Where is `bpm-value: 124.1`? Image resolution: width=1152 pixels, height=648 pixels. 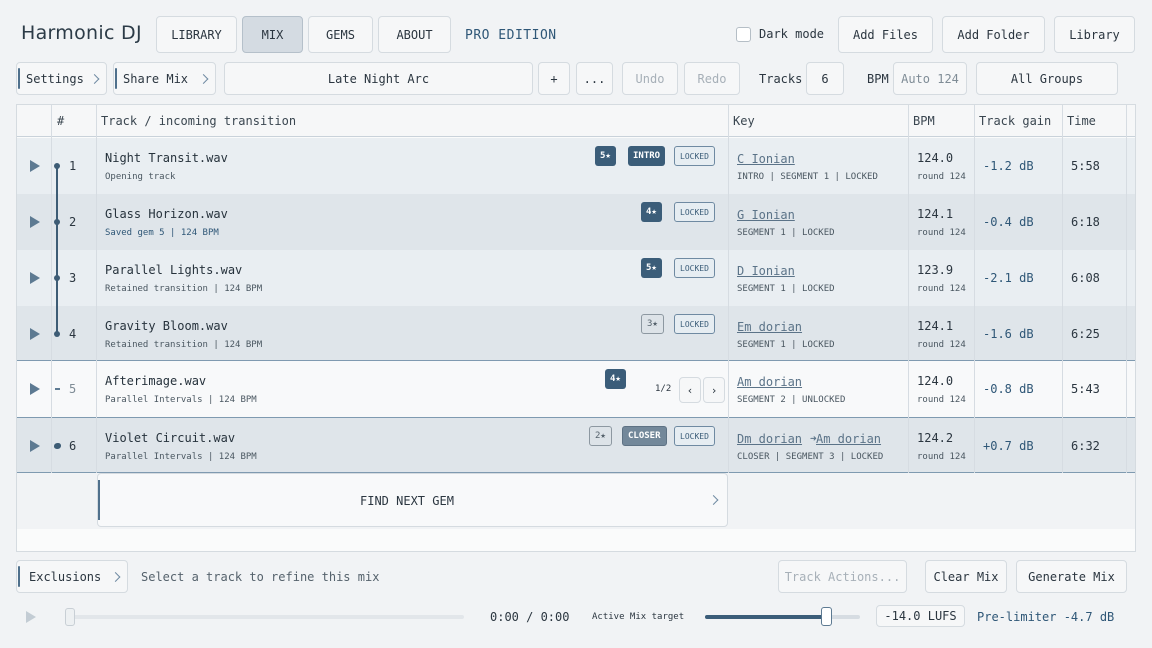
bpm-value: 124.1 is located at coordinates (935, 326).